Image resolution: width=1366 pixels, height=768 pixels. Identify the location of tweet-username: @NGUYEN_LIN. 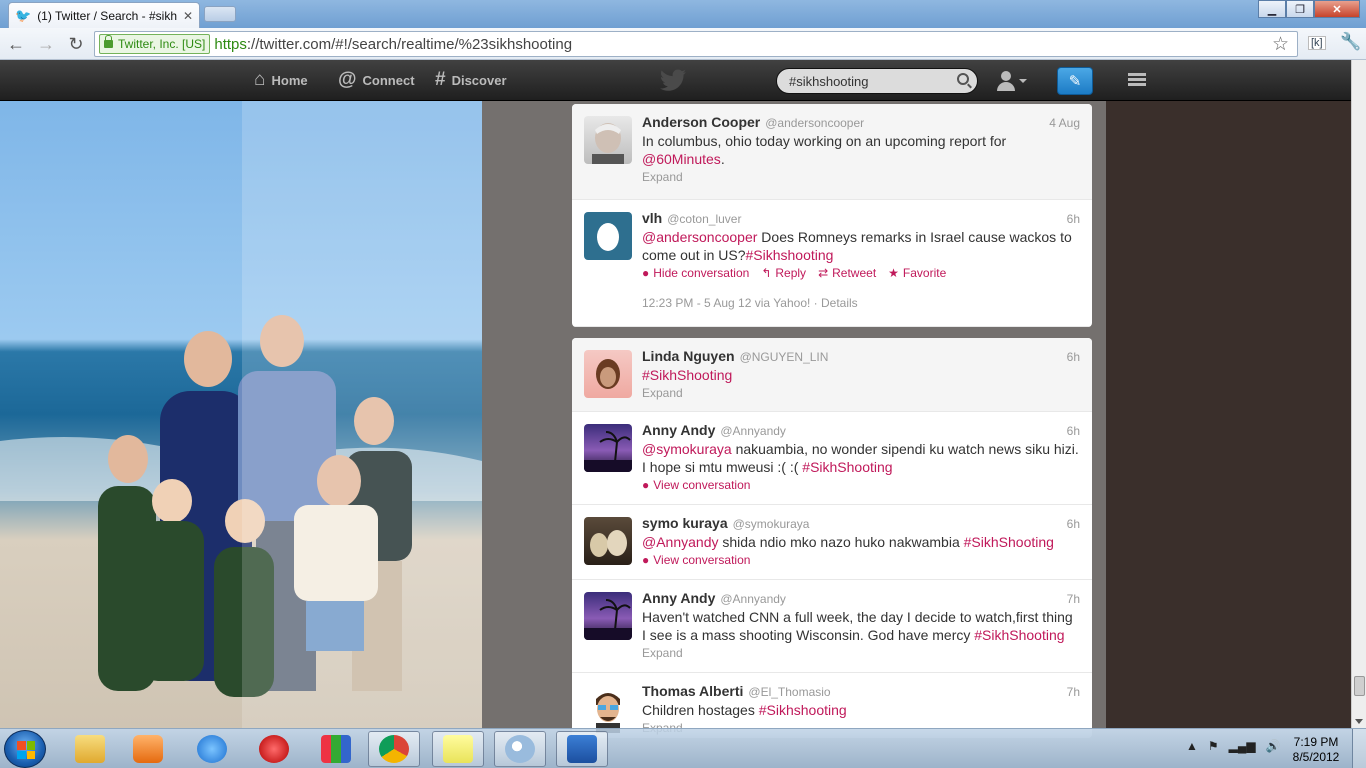
(784, 357).